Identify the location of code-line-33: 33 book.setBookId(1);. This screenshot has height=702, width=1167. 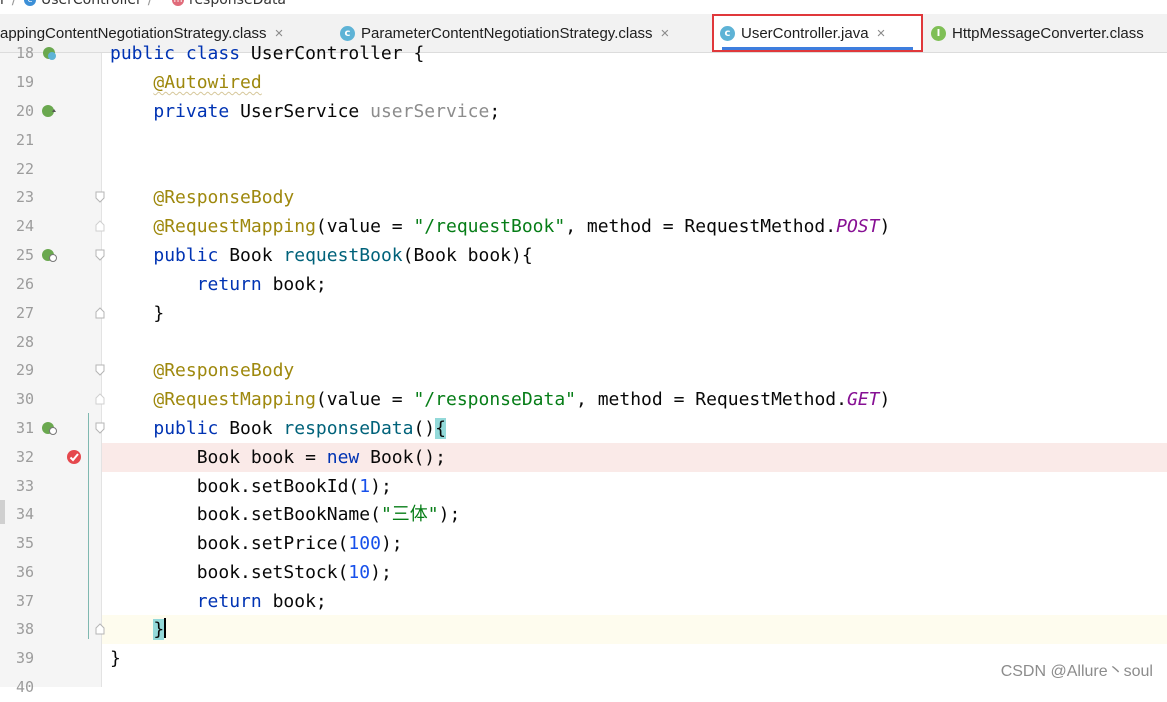
(583, 486).